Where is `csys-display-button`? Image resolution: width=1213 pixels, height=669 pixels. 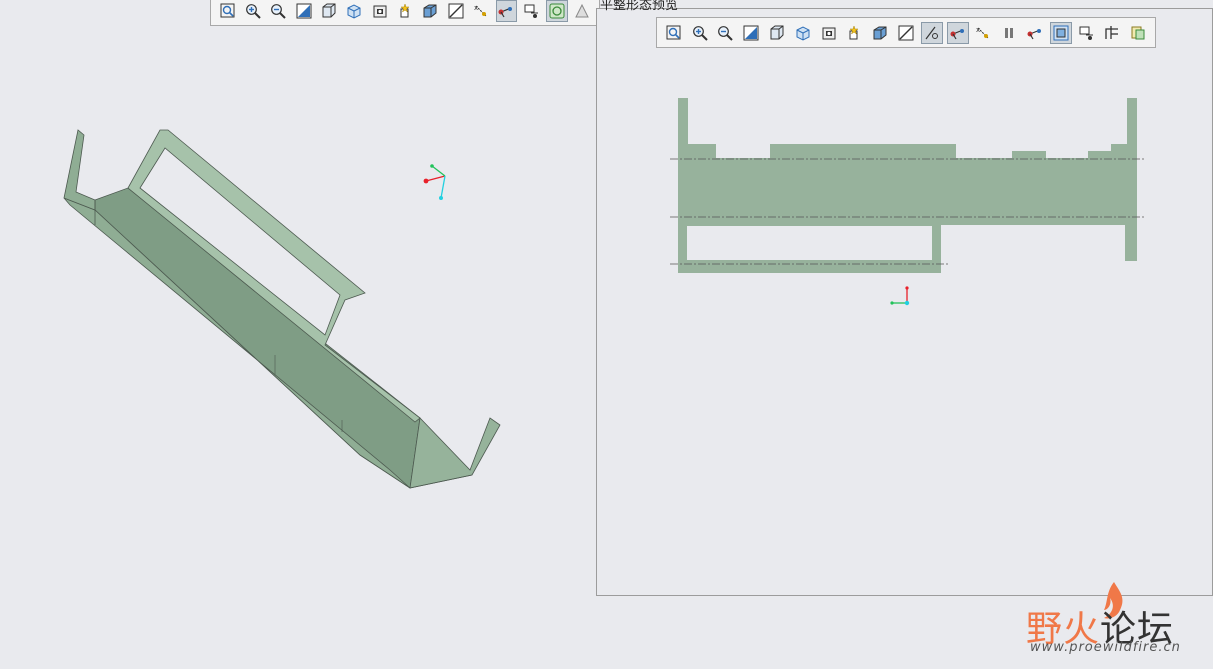
csys-display-button is located at coordinates (1060, 32).